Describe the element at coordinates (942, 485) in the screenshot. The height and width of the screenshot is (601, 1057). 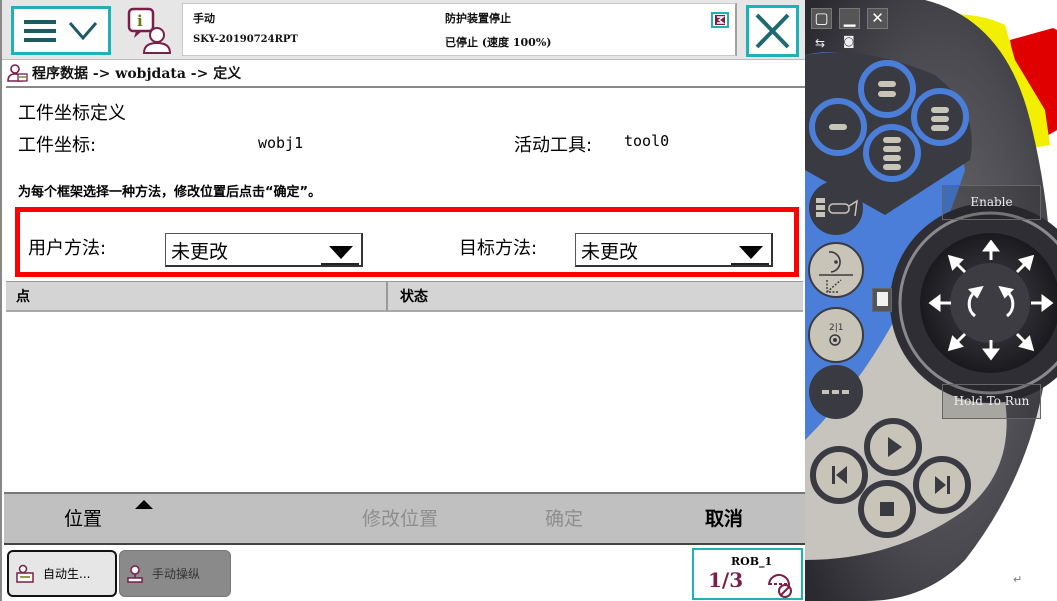
I see `step-forward-button` at that location.